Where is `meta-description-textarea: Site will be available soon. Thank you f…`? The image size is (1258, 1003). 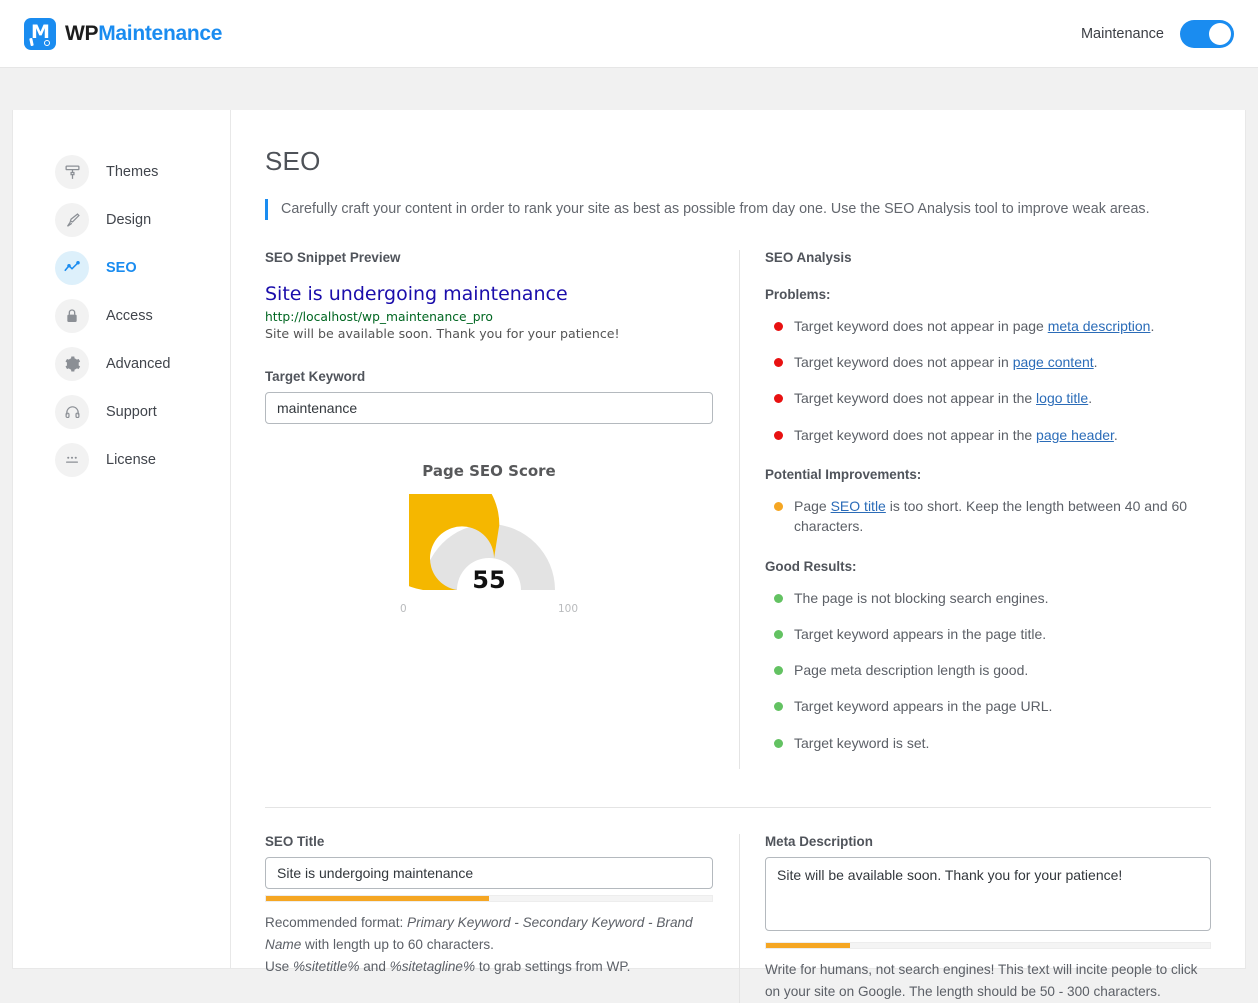
meta-description-textarea: Site will be available soon. Thank you f… is located at coordinates (988, 893).